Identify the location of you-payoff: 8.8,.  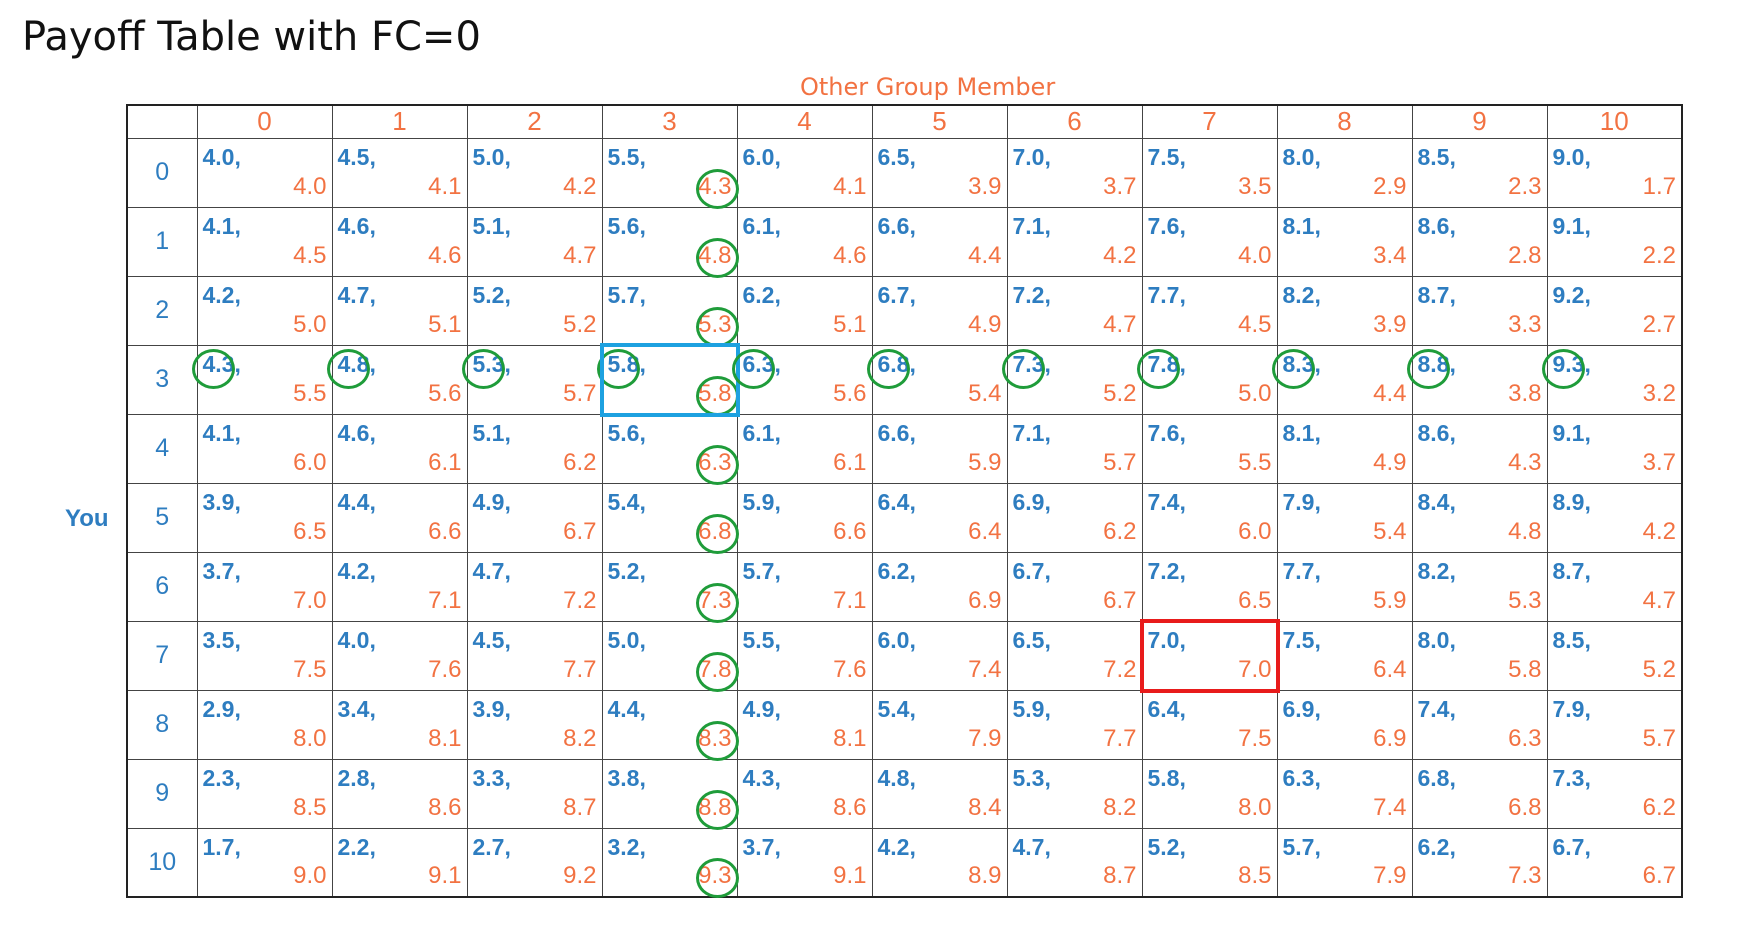
(1436, 363).